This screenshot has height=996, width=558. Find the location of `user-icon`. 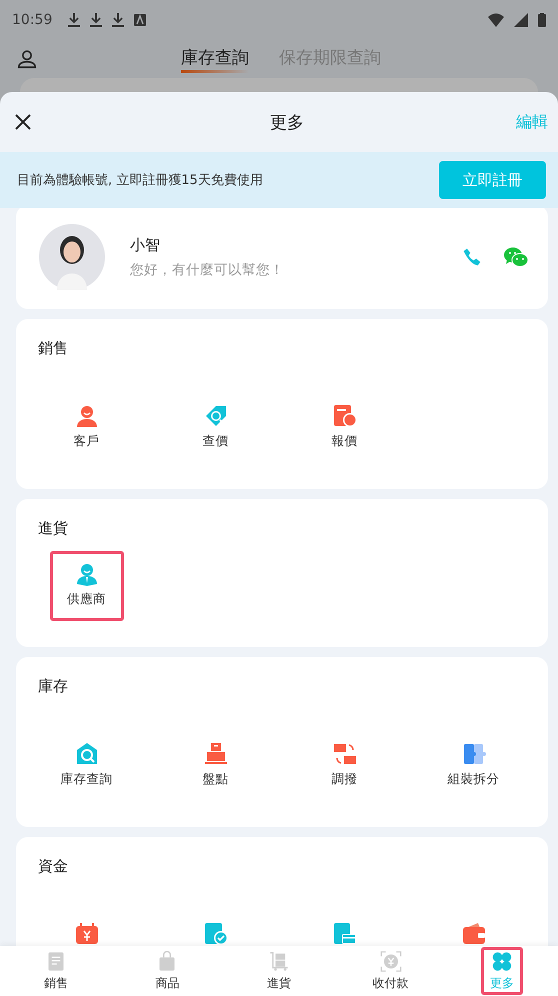

user-icon is located at coordinates (27, 59).